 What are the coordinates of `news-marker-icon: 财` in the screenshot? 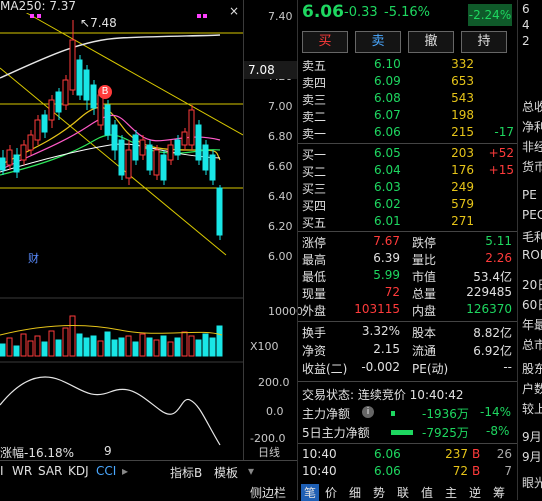 It's located at (33, 258).